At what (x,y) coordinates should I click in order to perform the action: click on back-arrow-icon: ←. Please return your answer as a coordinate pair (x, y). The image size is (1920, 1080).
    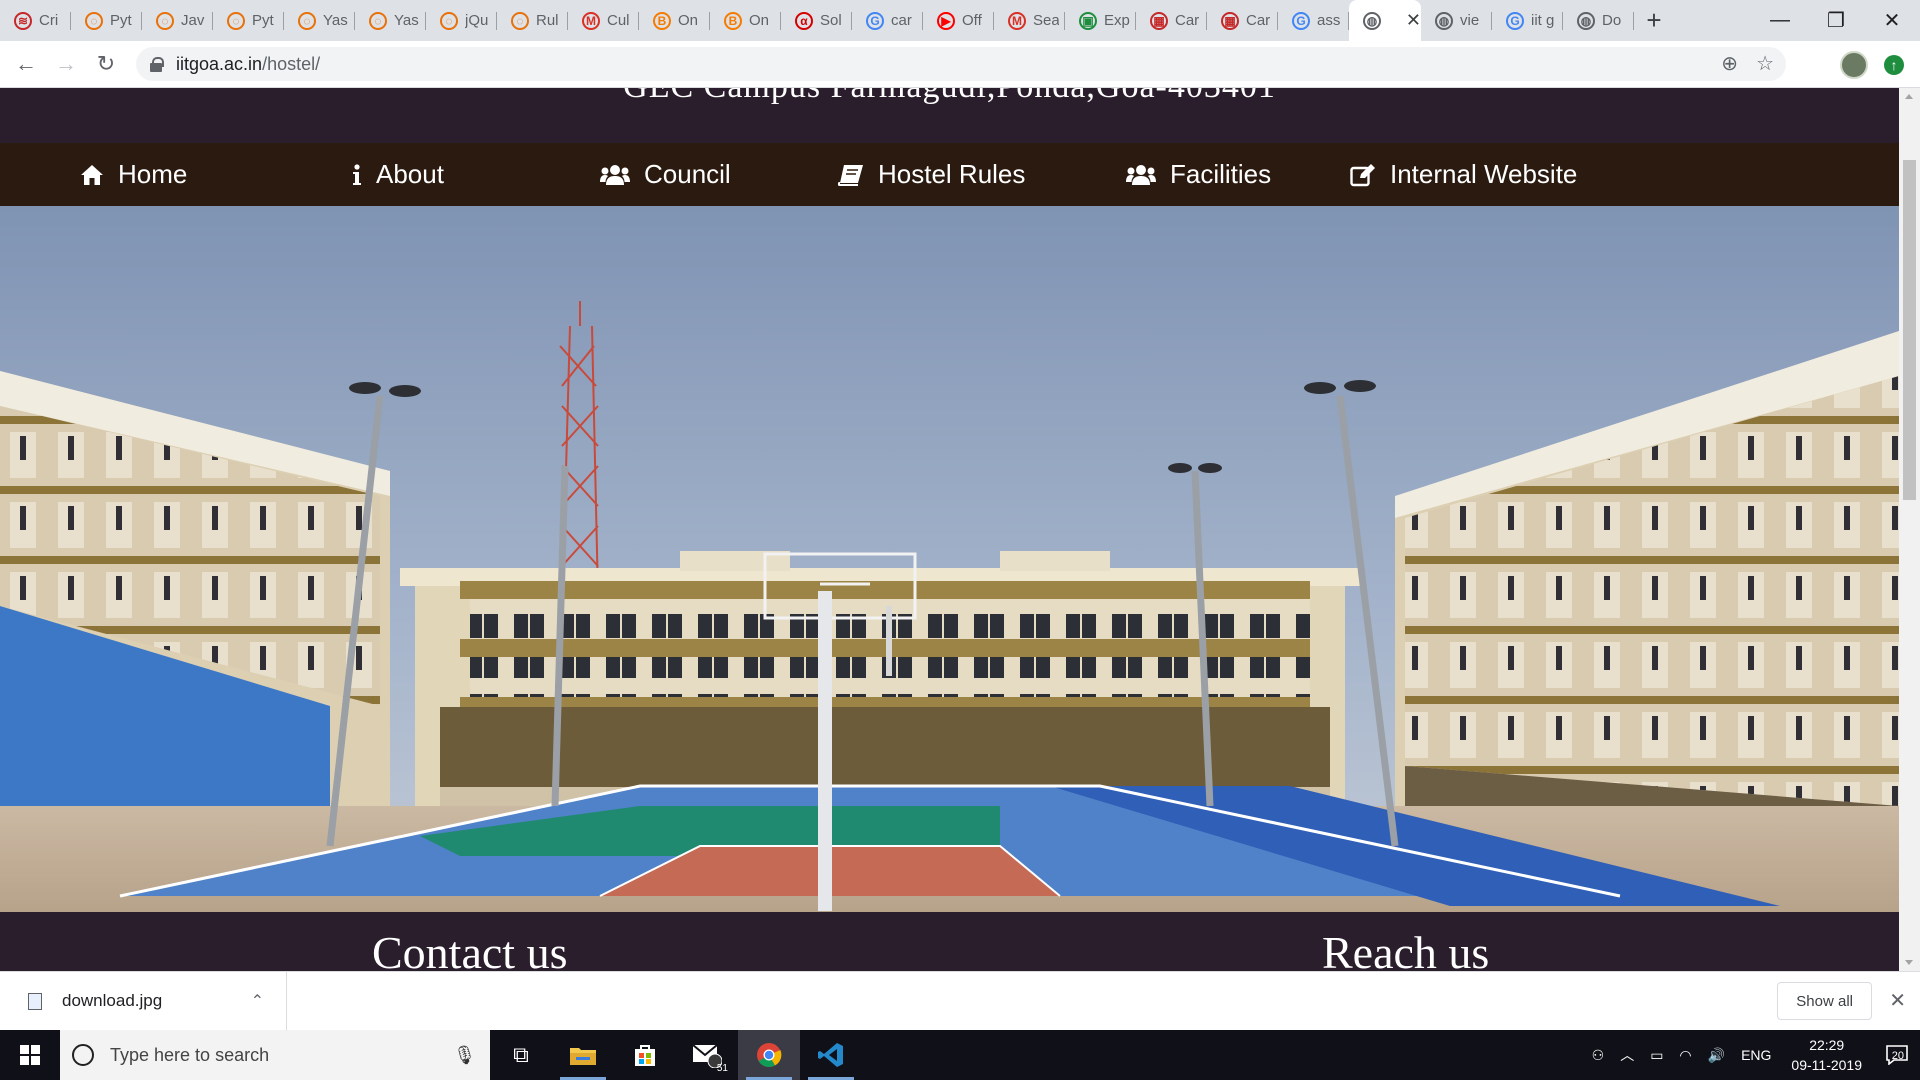
    Looking at the image, I should click on (26, 64).